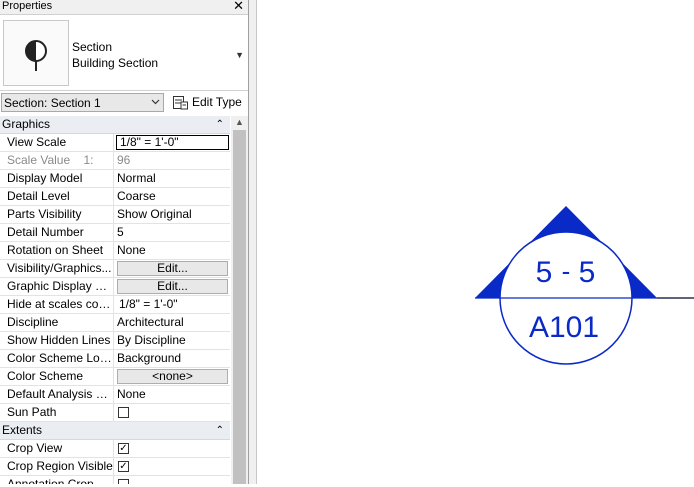 The image size is (694, 487). Describe the element at coordinates (115, 161) in the screenshot. I see `property-row-scale-value: Scale Value 1: 96` at that location.